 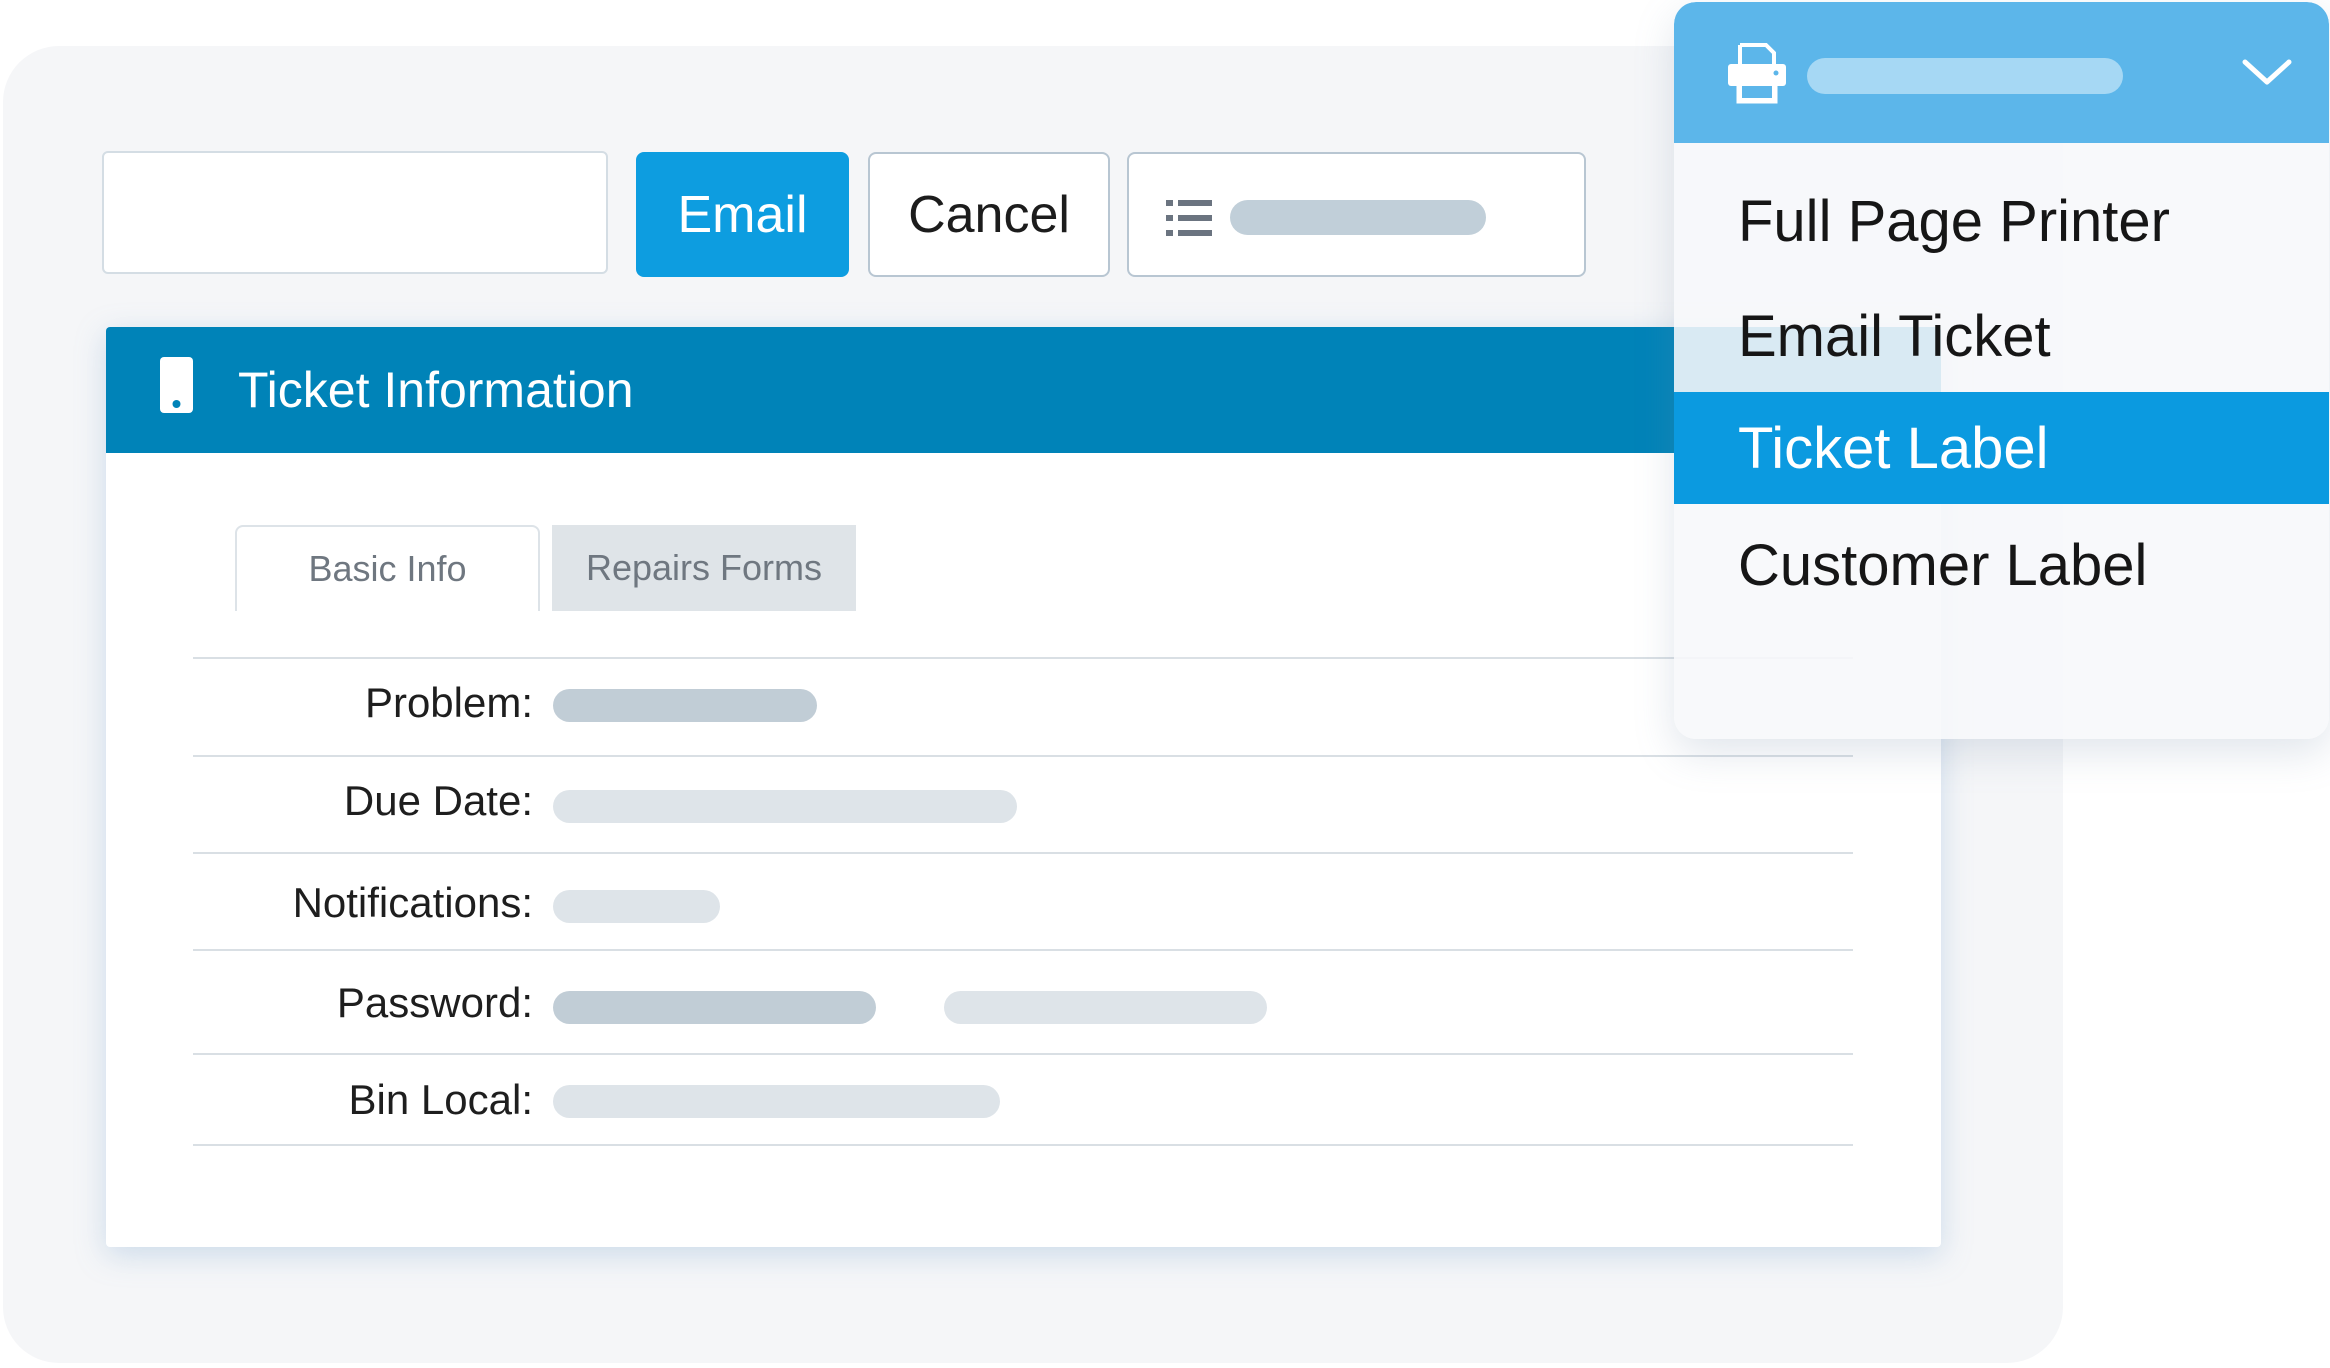 I want to click on menu-item-email-ticket: Email Ticket, so click(x=2001, y=336).